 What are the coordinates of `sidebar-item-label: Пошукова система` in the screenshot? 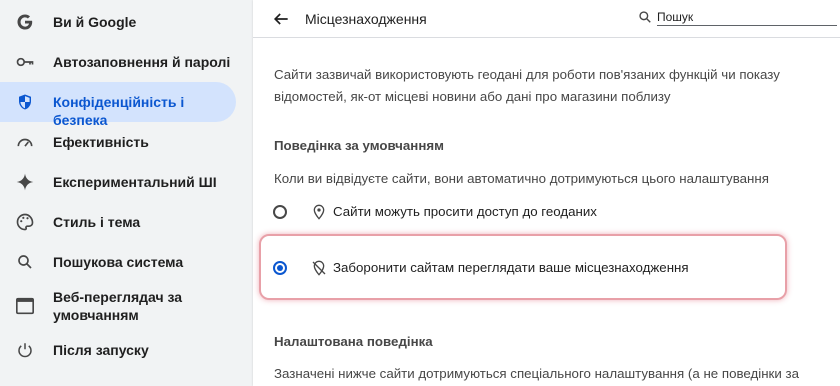 It's located at (118, 262).